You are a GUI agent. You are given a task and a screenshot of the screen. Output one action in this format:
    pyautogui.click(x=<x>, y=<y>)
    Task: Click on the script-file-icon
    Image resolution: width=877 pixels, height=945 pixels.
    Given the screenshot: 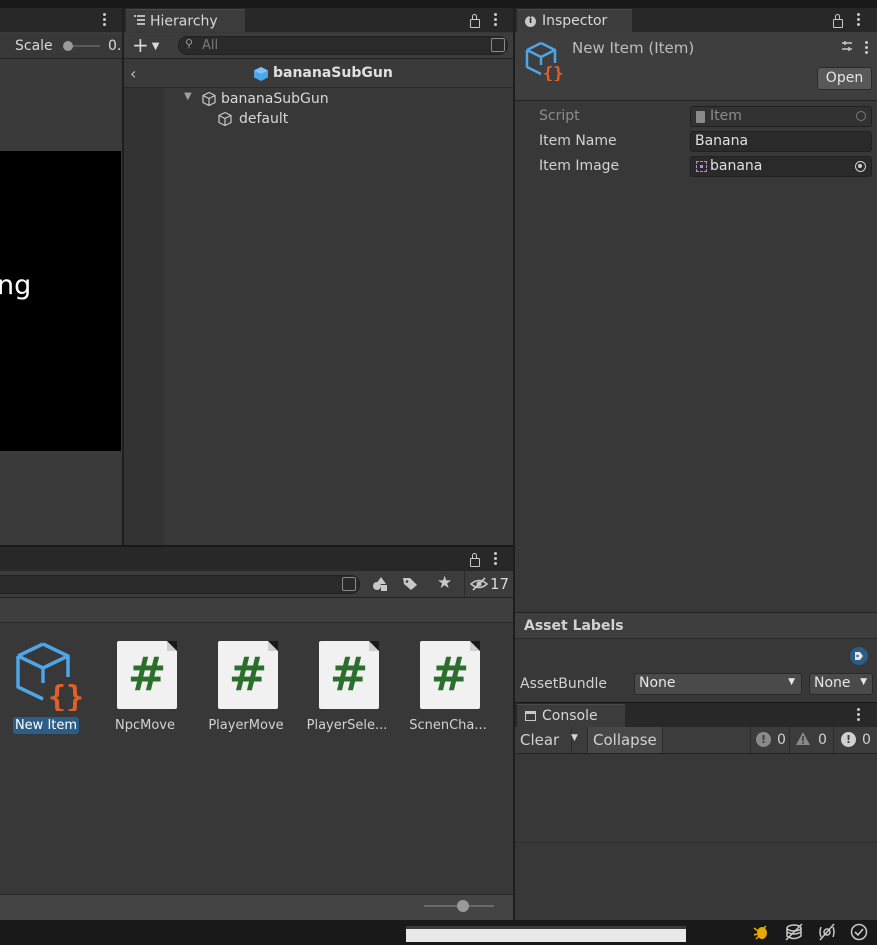 What is the action you would take?
    pyautogui.click(x=700, y=117)
    